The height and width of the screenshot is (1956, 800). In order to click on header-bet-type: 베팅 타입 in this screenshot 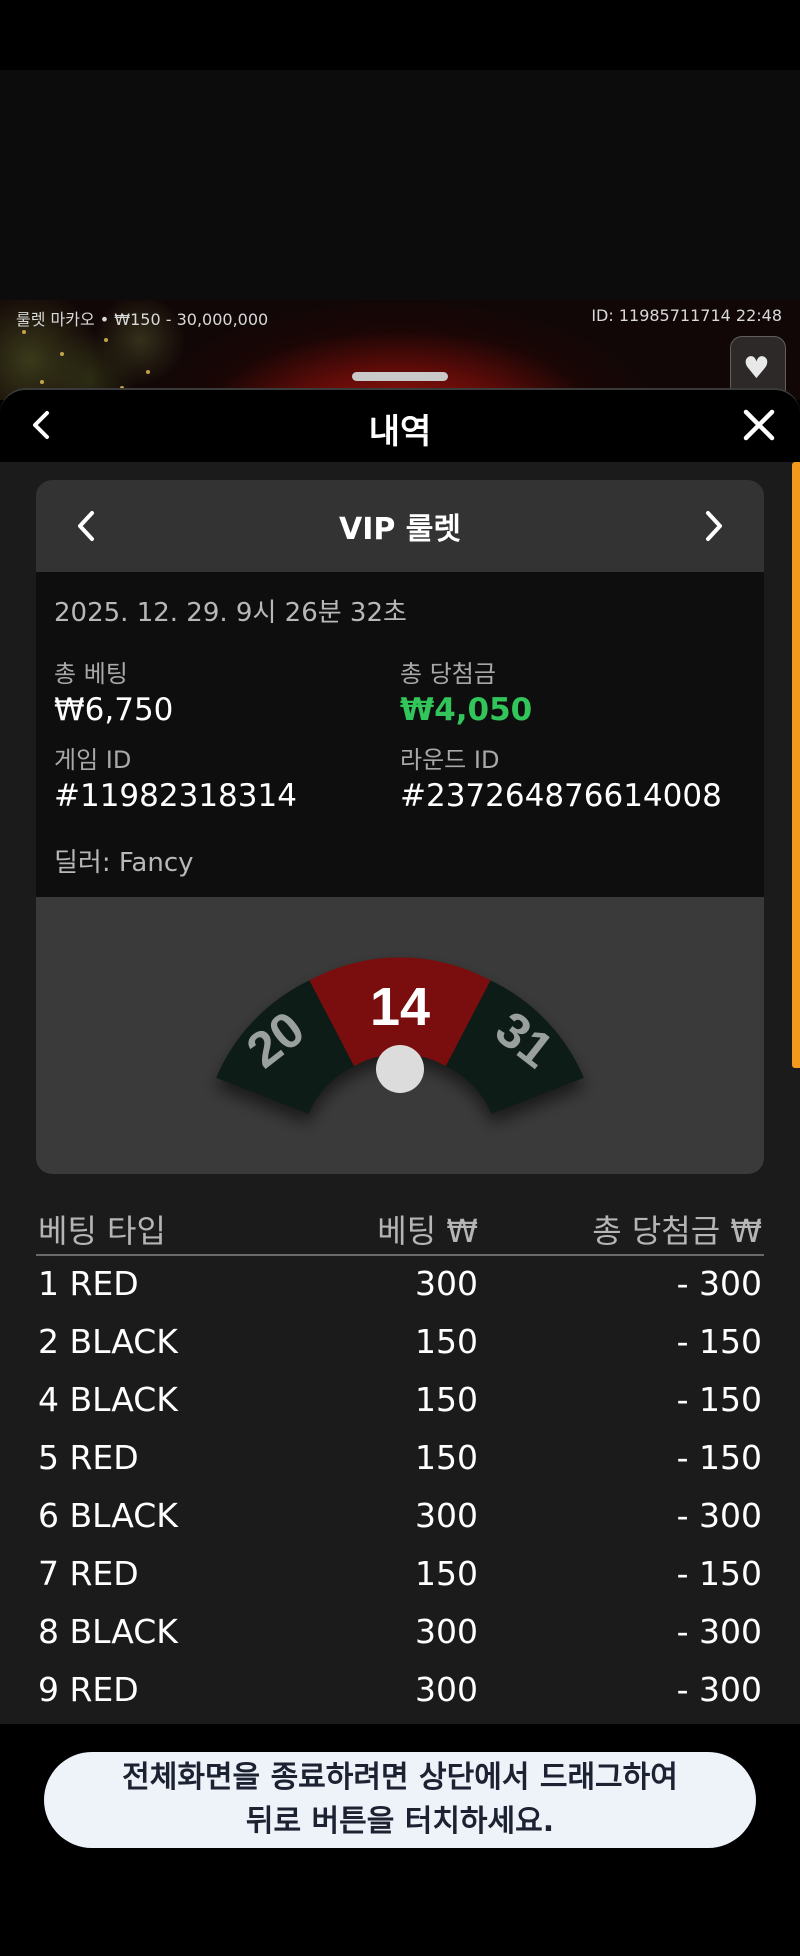, I will do `click(102, 1231)`.